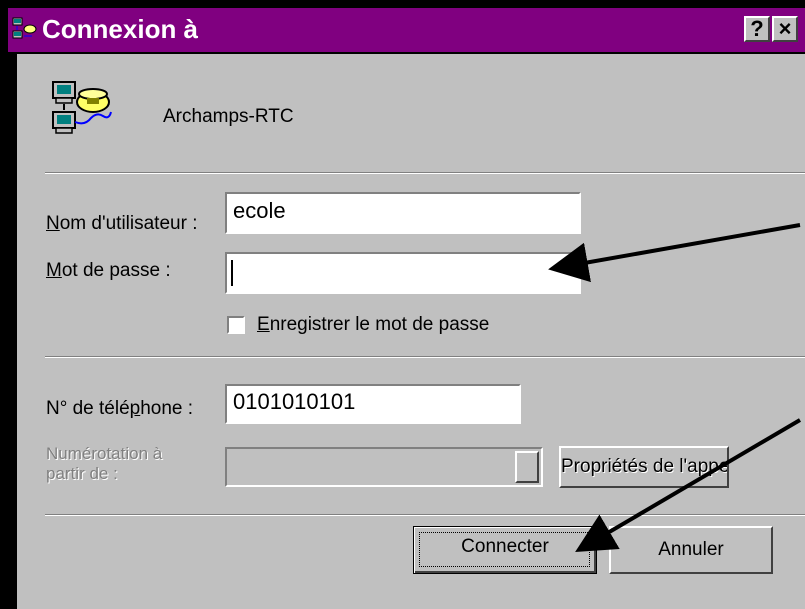  I want to click on text-caret, so click(232, 273).